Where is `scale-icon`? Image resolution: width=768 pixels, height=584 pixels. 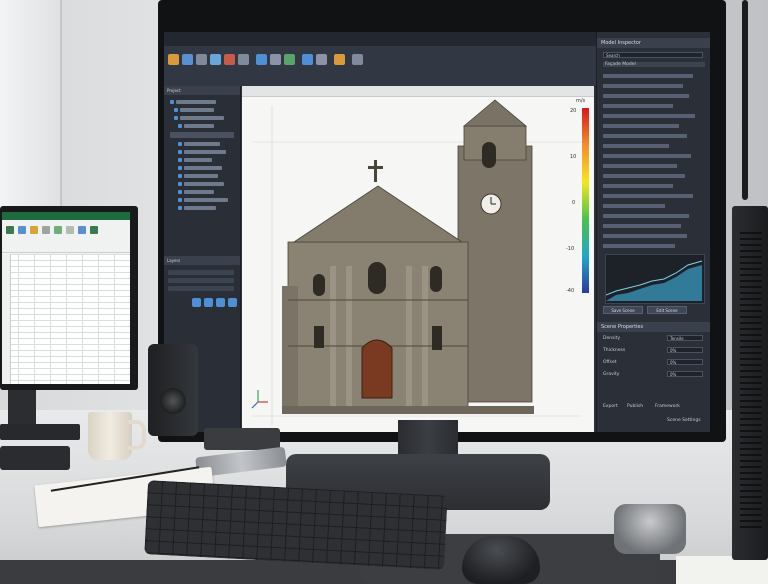 scale-icon is located at coordinates (243, 59).